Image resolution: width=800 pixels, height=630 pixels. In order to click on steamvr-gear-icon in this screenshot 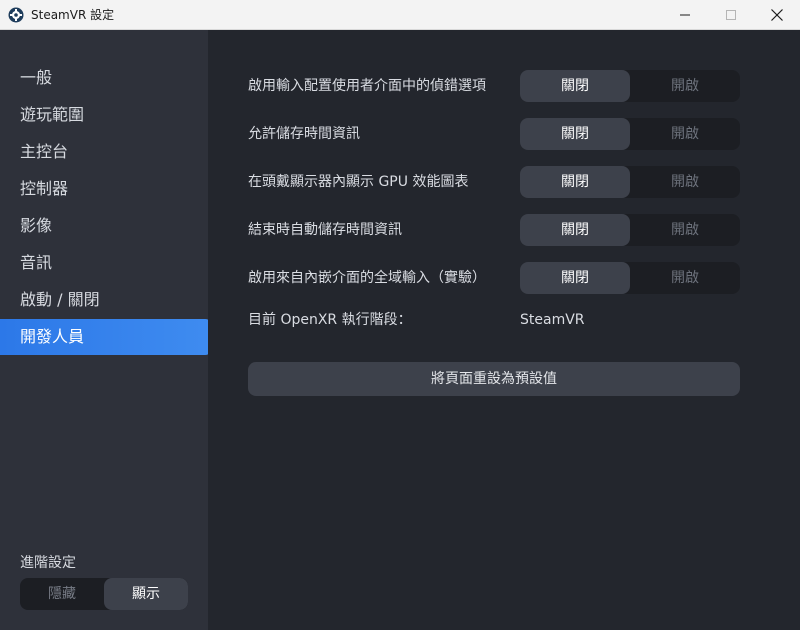, I will do `click(16, 15)`.